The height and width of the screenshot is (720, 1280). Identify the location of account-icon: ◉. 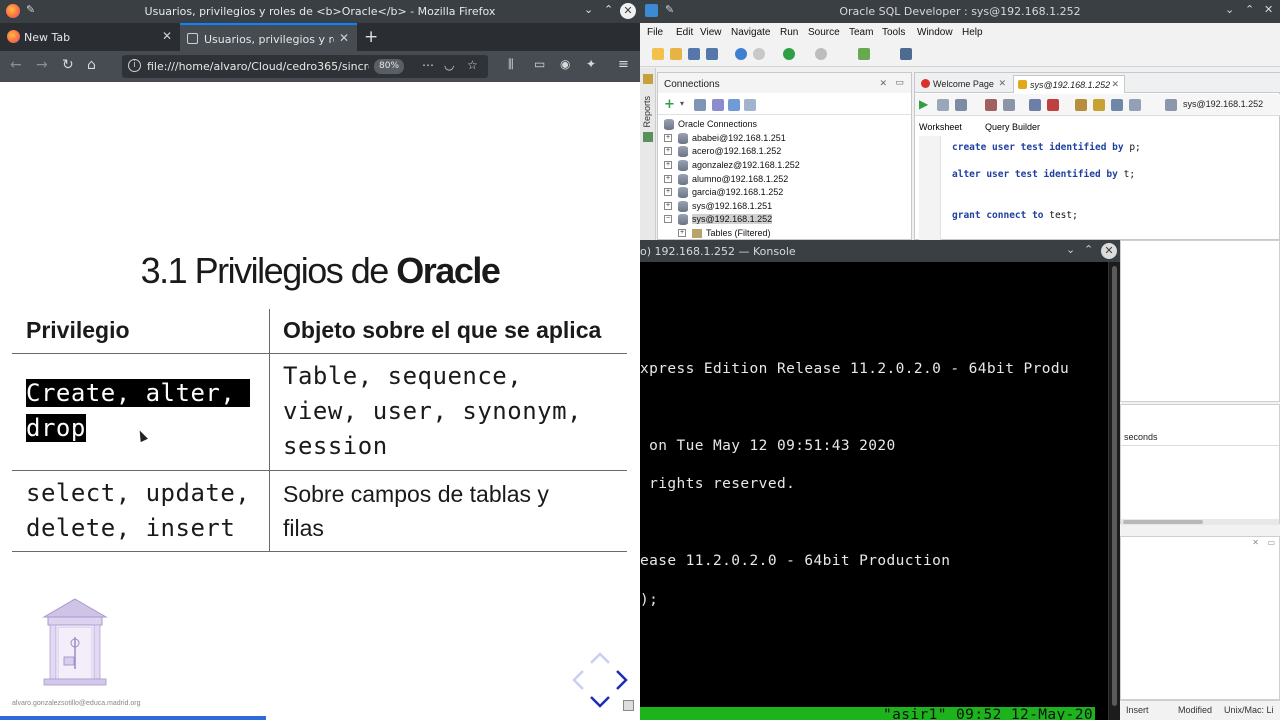
(565, 64).